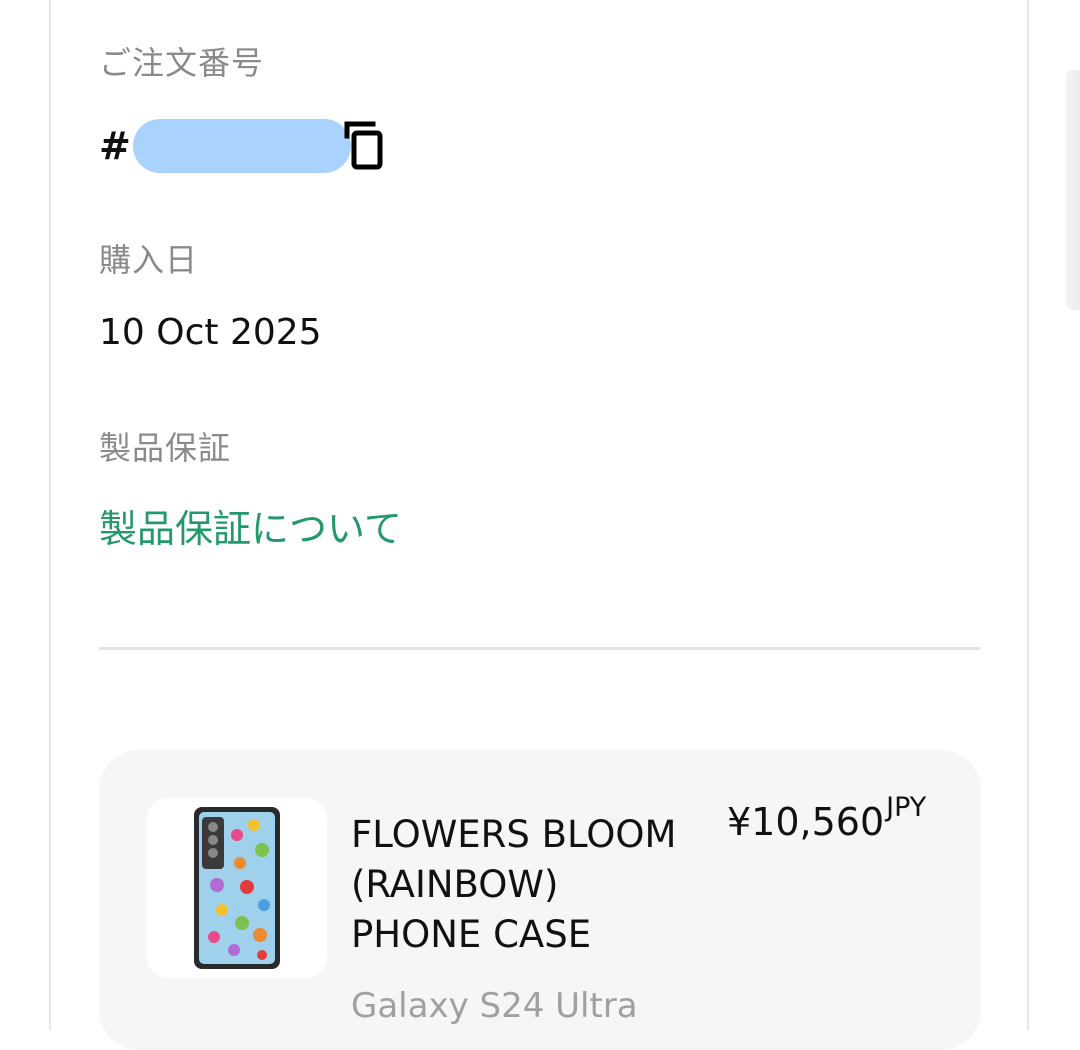  Describe the element at coordinates (806, 822) in the screenshot. I see `product-price-amount: ¥10,560` at that location.